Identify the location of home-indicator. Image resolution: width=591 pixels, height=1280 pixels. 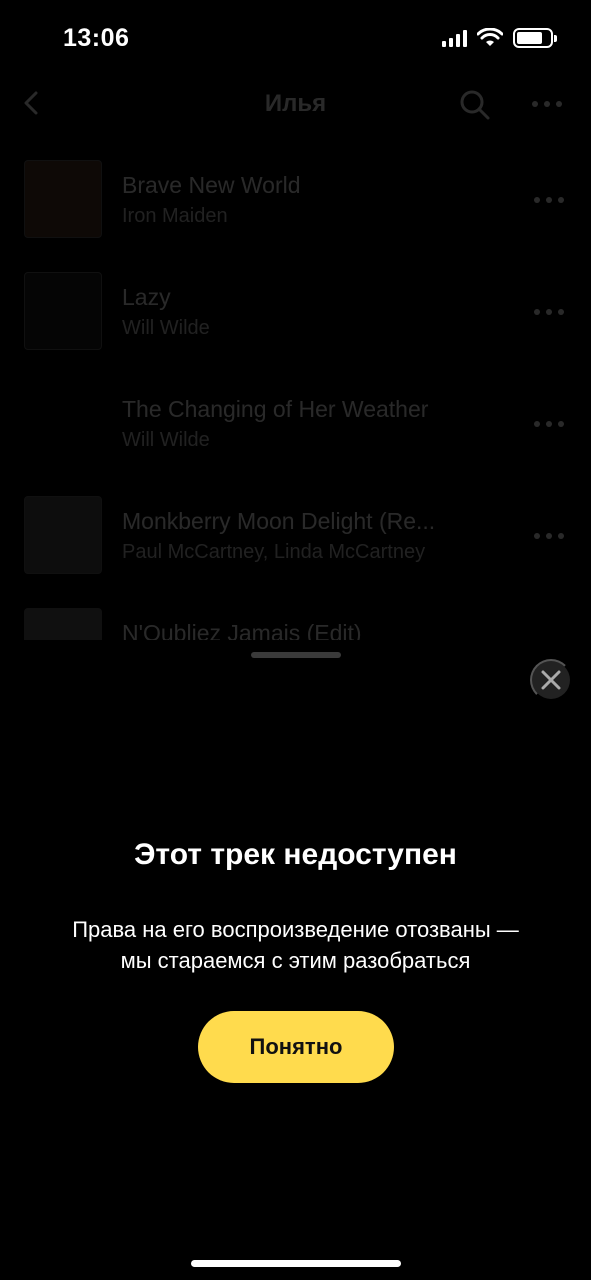
(296, 1263).